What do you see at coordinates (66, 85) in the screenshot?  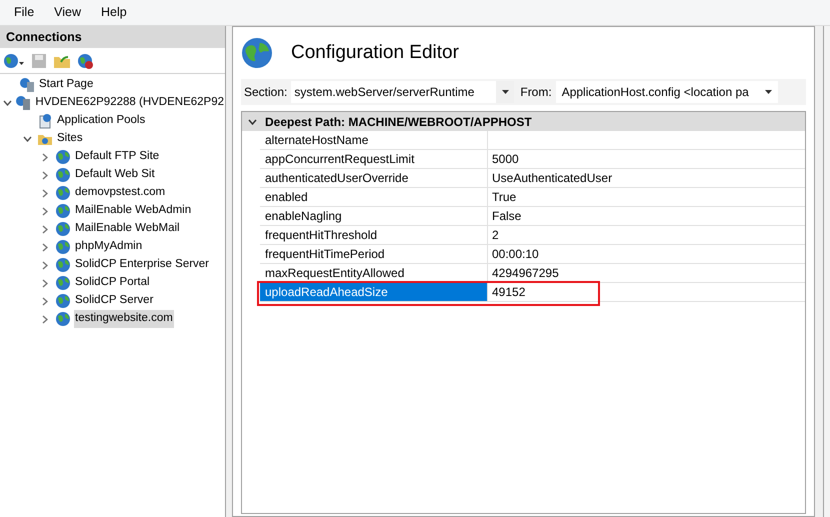 I see `tree-item: Start Page` at bounding box center [66, 85].